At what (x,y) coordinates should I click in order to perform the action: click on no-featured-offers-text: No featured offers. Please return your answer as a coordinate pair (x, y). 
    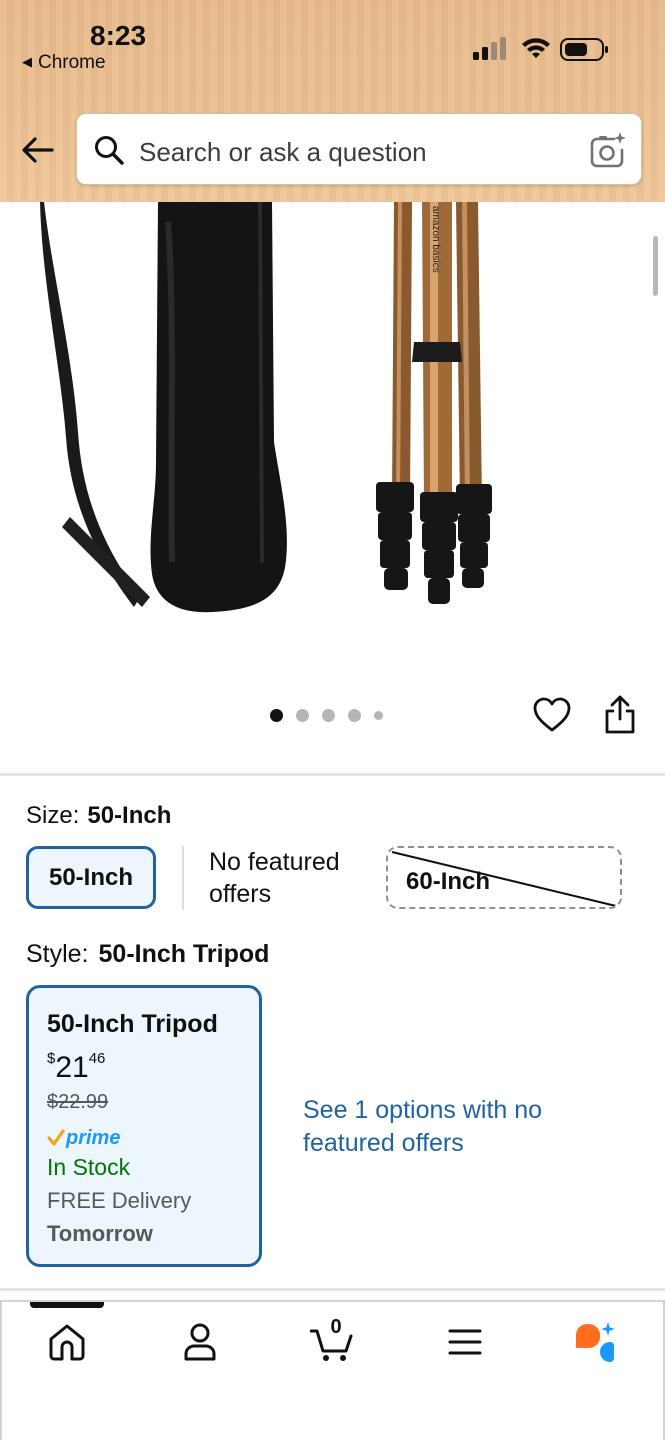
    Looking at the image, I should click on (274, 878).